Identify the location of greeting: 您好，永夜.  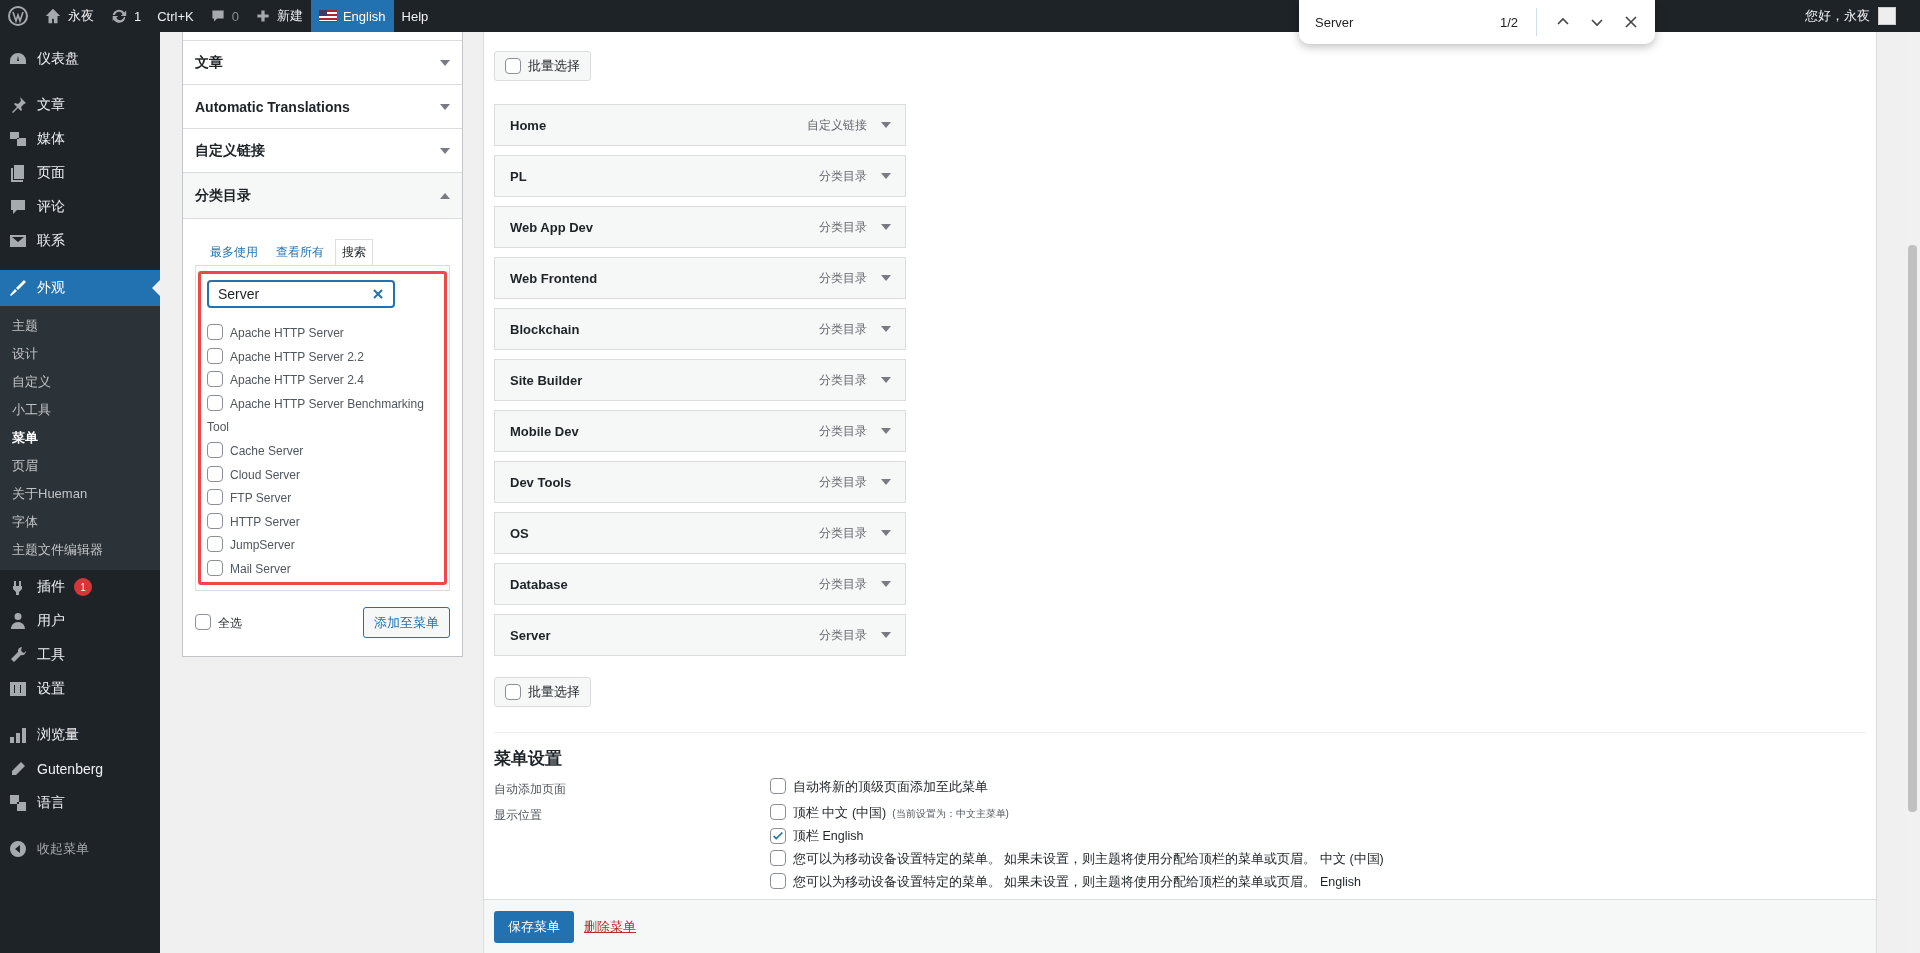
(1837, 16).